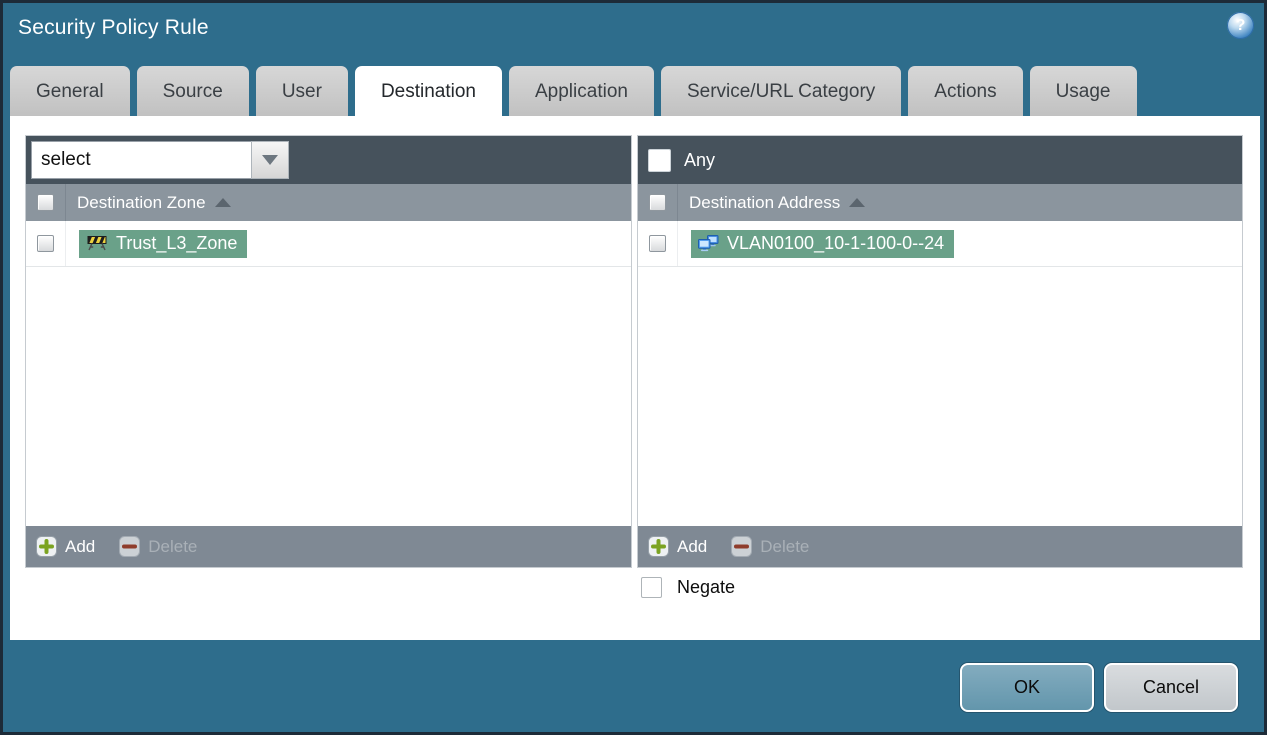  I want to click on add-zone-button: Add, so click(65, 546).